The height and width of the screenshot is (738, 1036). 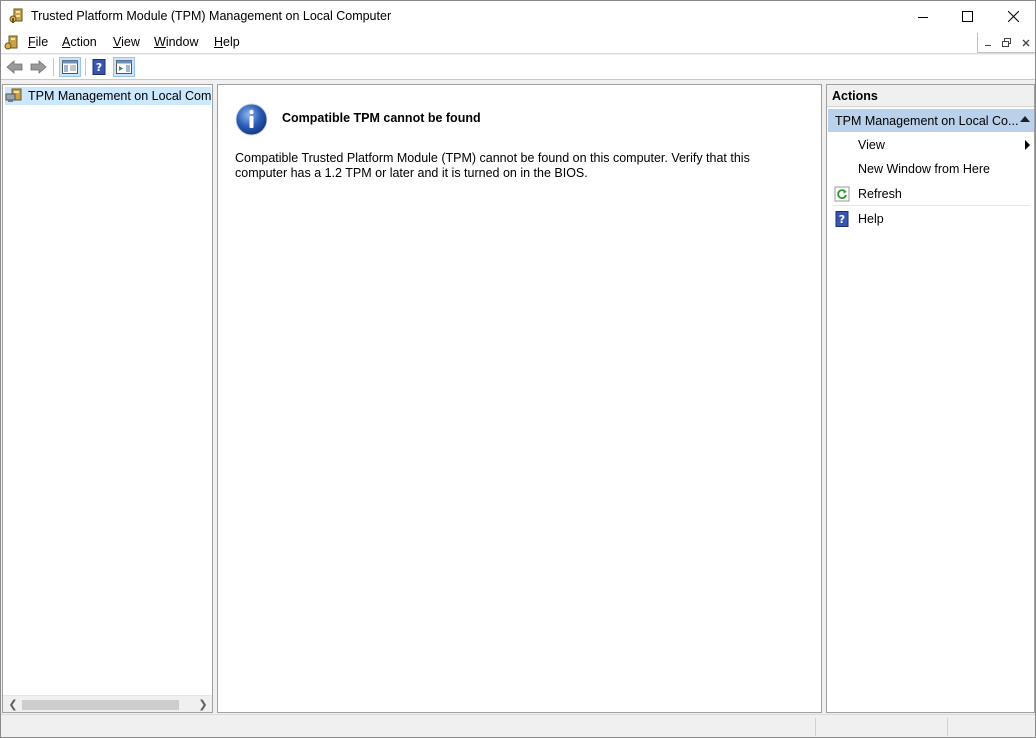 What do you see at coordinates (13, 704) in the screenshot?
I see `scroll-left-icon: ❮` at bounding box center [13, 704].